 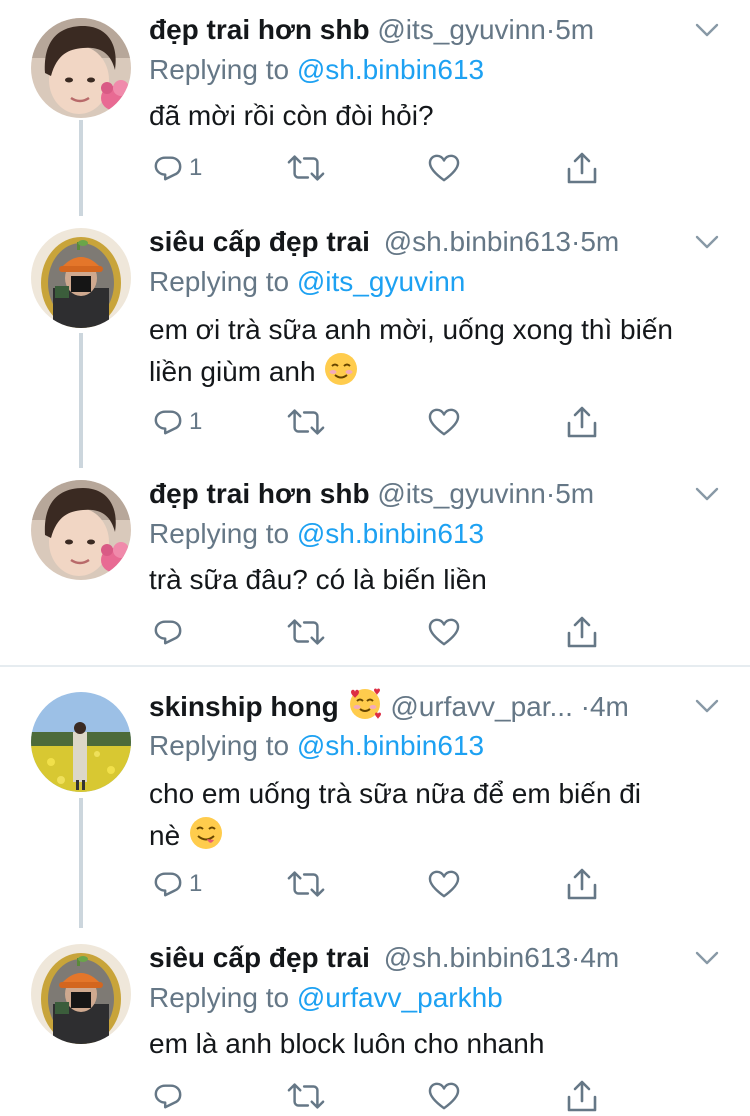 I want to click on tweet-text-line: nè, so click(x=436, y=836).